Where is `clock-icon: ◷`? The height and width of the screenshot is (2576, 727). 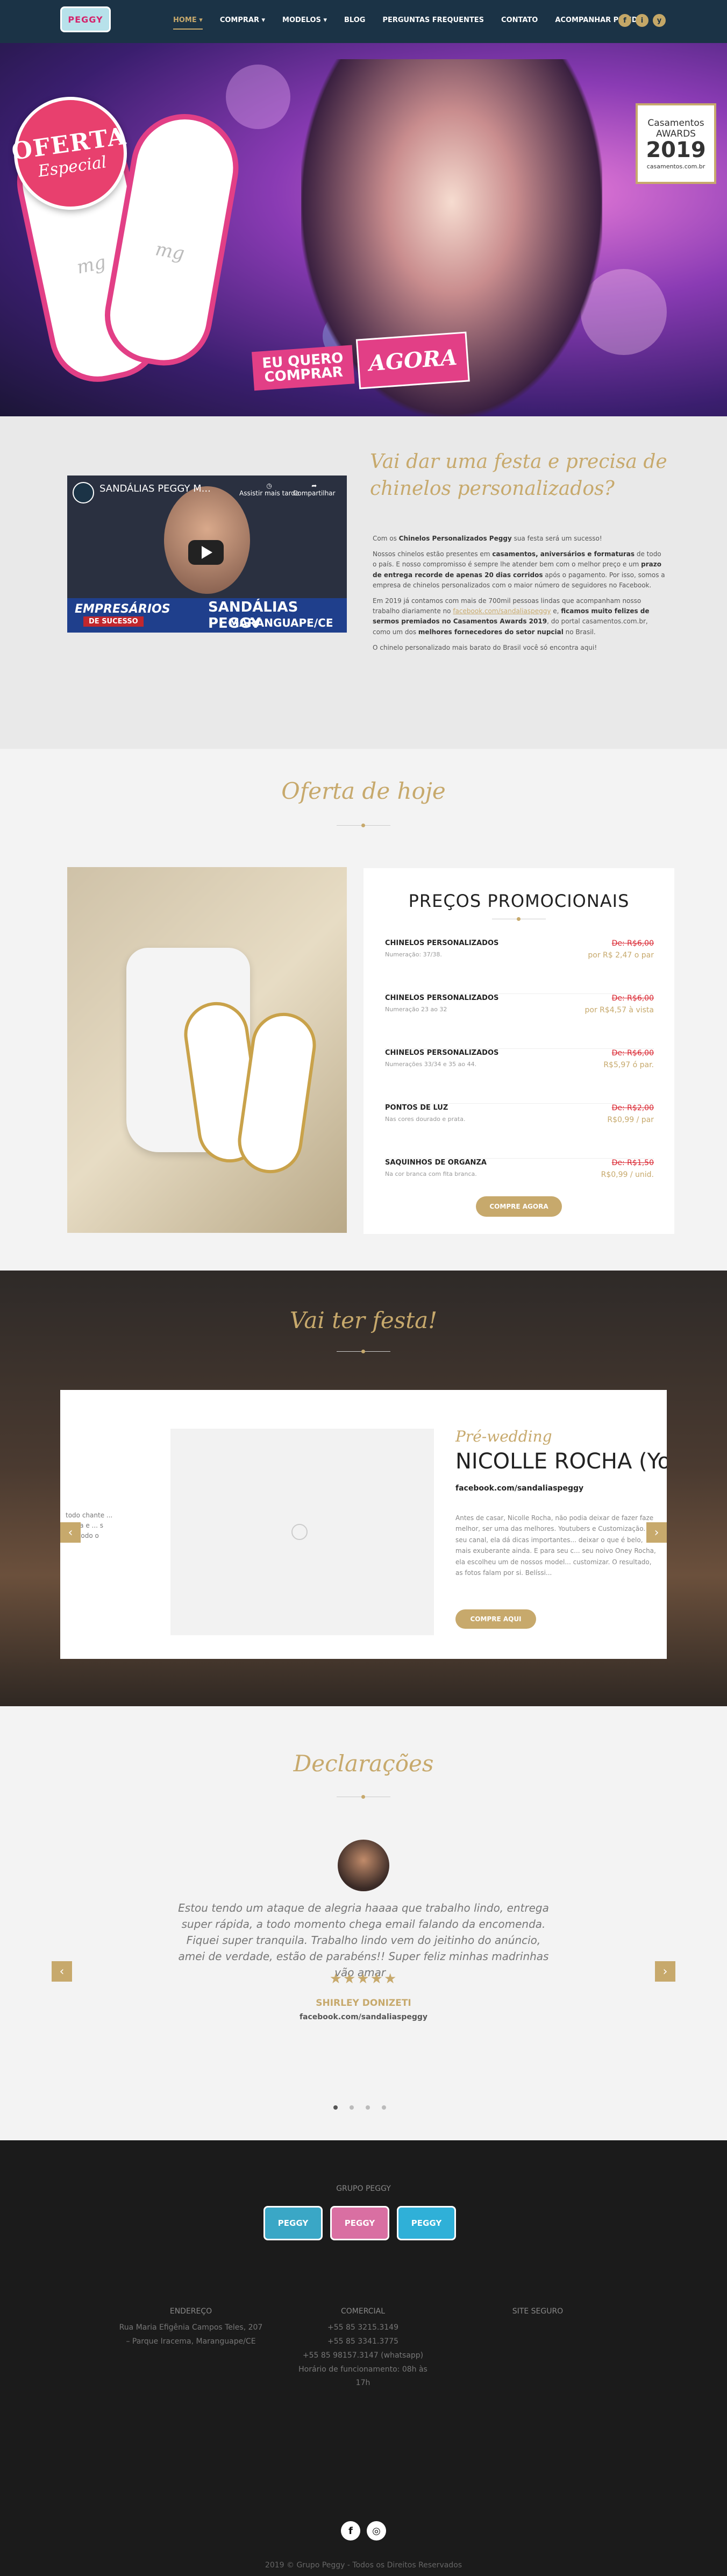 clock-icon: ◷ is located at coordinates (269, 485).